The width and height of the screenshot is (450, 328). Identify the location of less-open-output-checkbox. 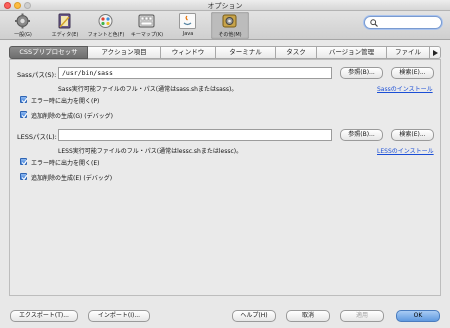
(24, 162).